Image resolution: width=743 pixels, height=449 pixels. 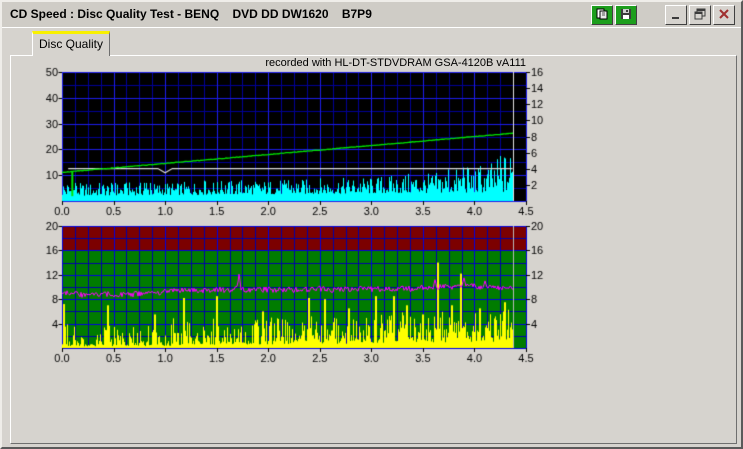 I want to click on minimize-button, so click(x=676, y=15).